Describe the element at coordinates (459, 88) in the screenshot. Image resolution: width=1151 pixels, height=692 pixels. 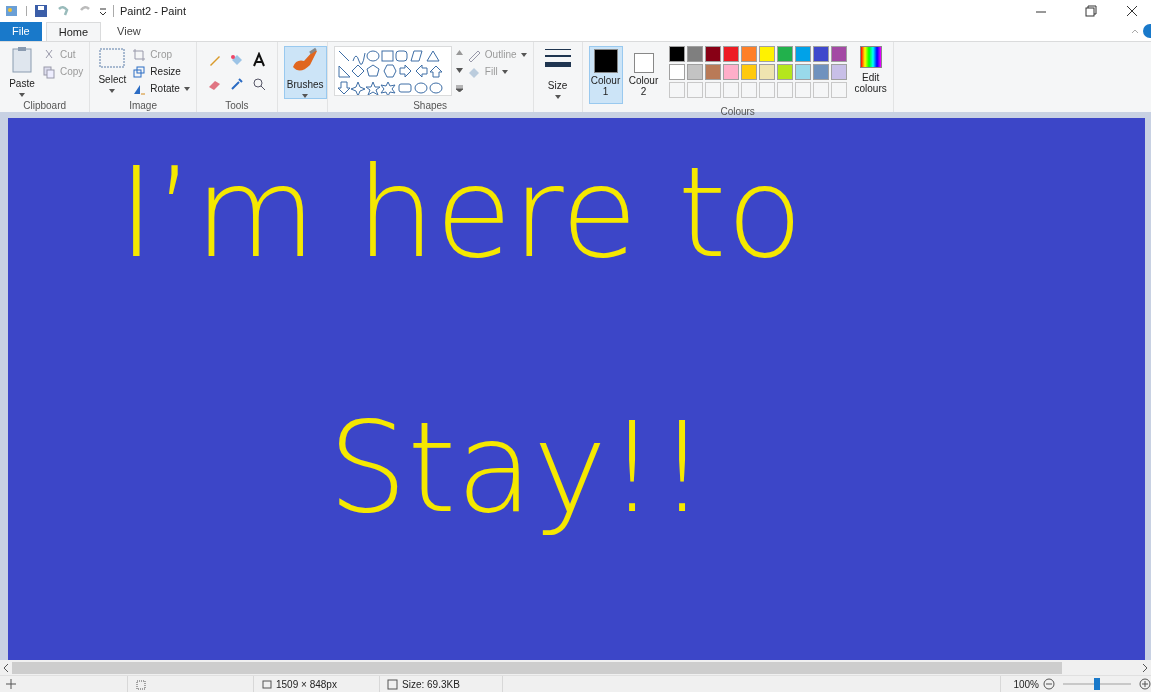
I see `expand-gallery-icon` at that location.